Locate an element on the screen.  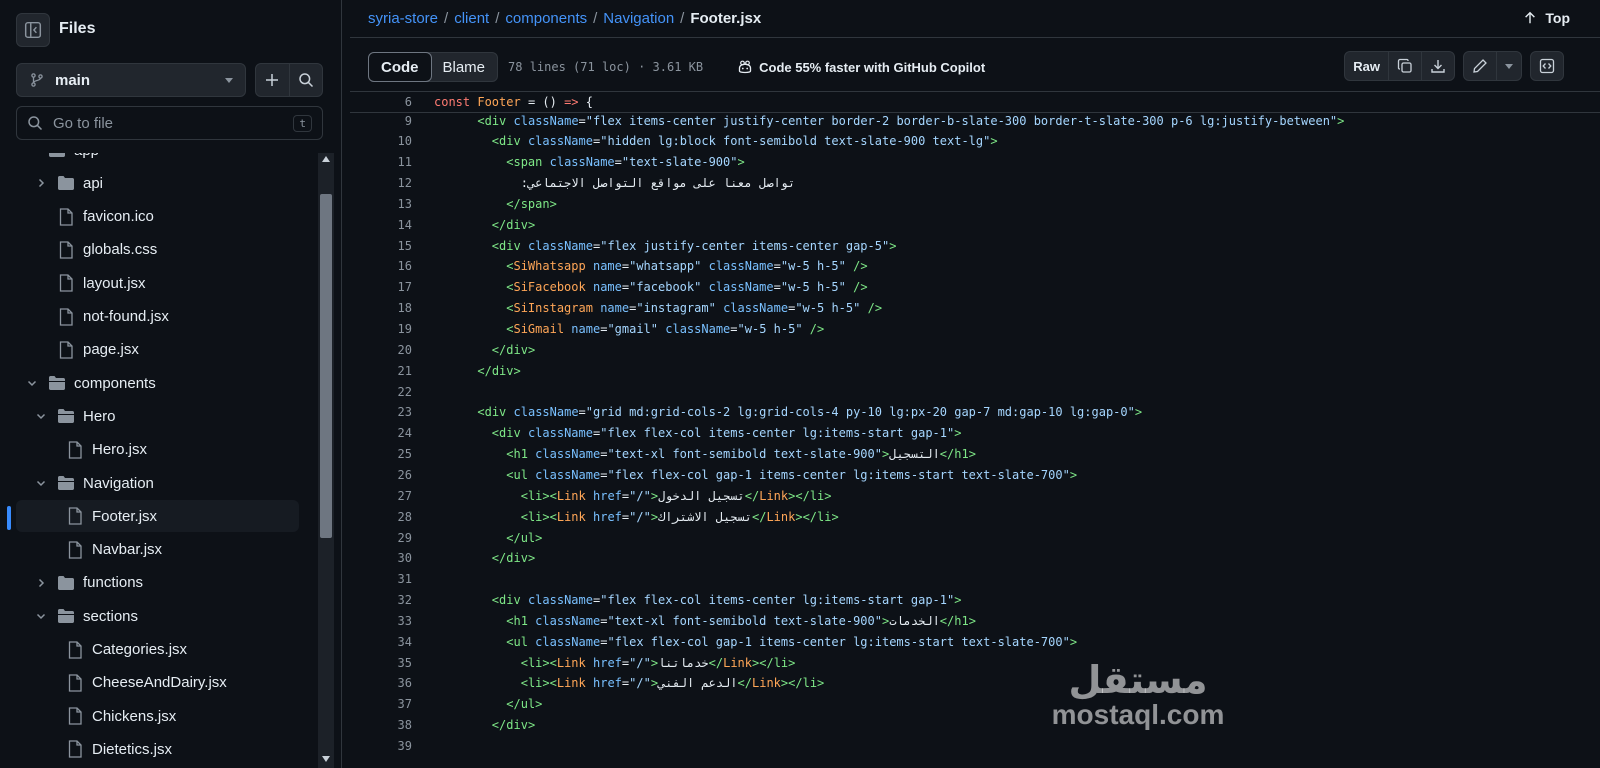
line-number: 22 is located at coordinates (381, 392).